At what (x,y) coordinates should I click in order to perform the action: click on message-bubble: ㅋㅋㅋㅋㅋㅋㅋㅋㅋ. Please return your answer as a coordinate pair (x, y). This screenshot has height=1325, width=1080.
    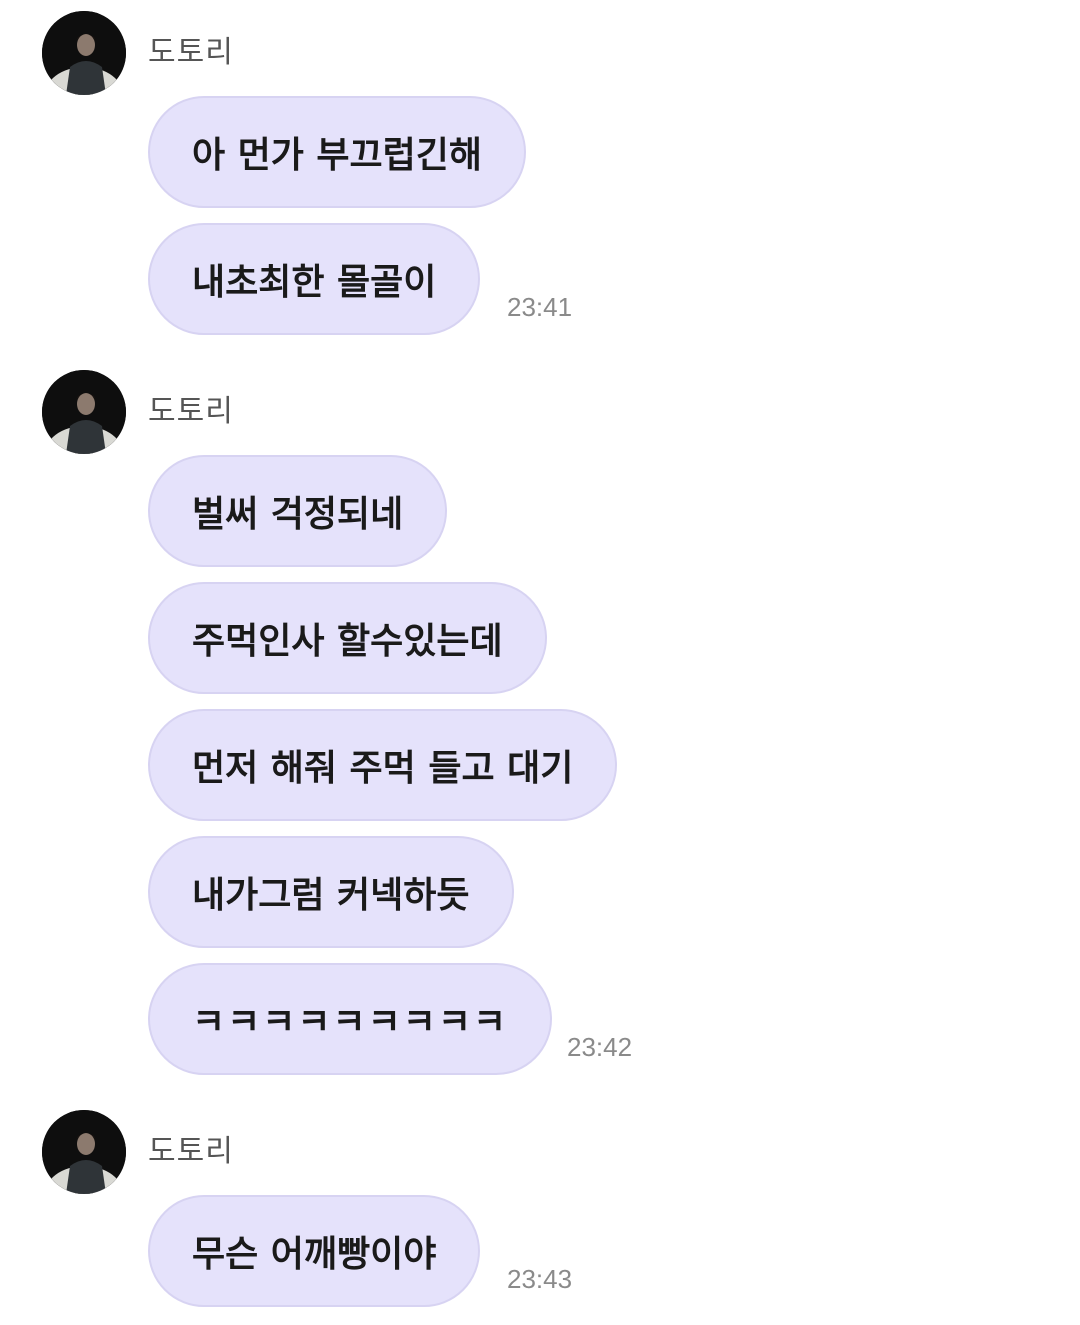
    Looking at the image, I should click on (350, 1019).